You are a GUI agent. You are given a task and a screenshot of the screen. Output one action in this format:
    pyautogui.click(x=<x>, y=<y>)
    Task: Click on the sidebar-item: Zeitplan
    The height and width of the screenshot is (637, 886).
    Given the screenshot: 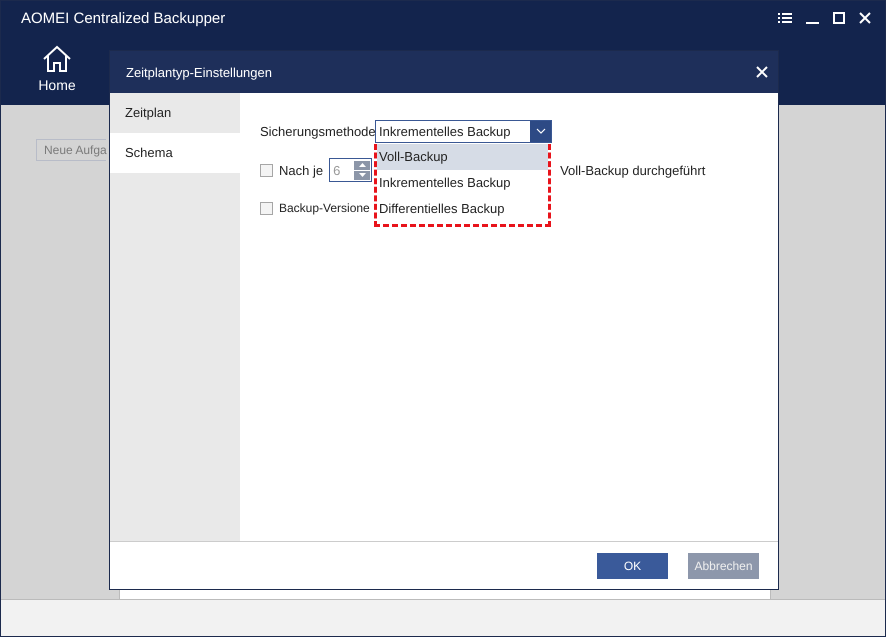 What is the action you would take?
    pyautogui.click(x=175, y=113)
    